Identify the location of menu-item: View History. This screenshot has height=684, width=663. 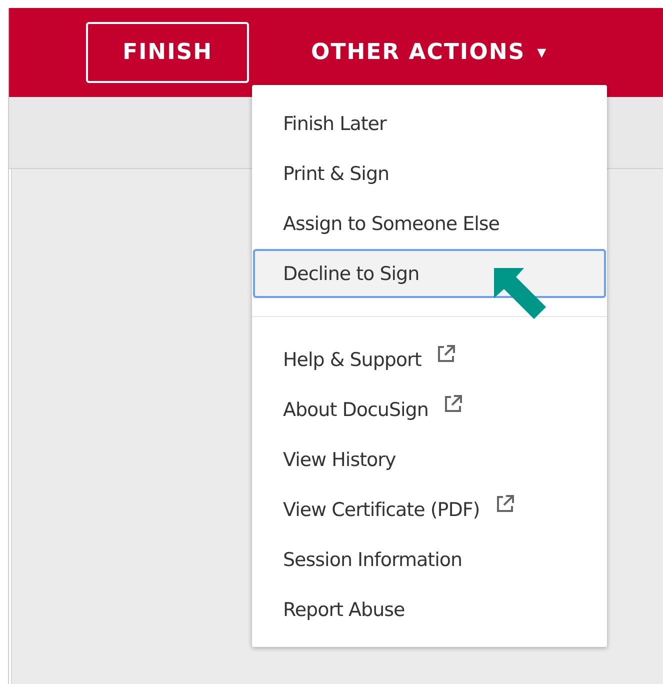
(429, 460).